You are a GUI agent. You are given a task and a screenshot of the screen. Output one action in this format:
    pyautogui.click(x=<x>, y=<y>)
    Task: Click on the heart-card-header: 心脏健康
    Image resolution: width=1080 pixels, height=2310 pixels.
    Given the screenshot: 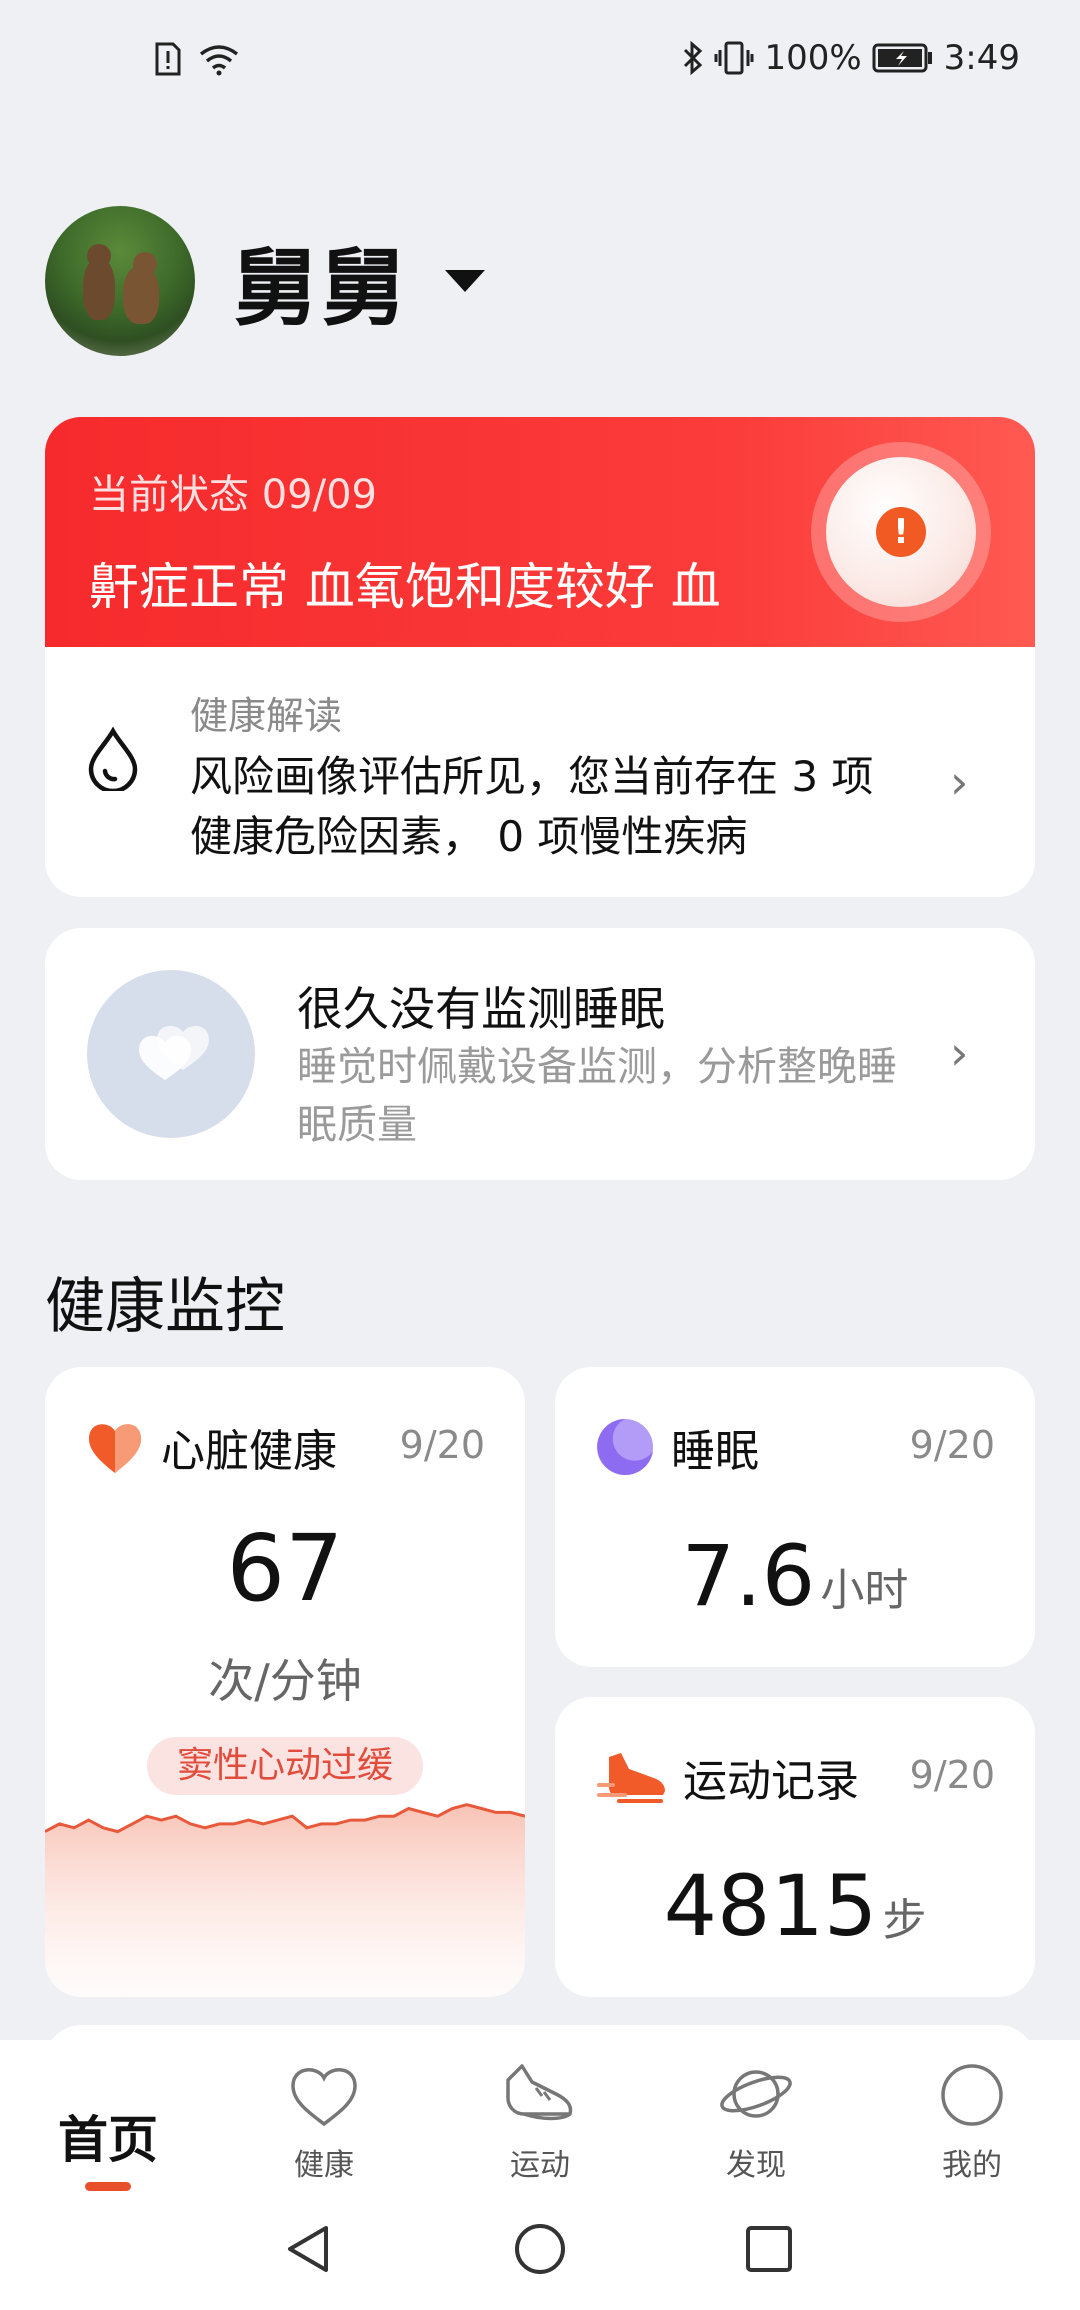 What is the action you would take?
    pyautogui.click(x=211, y=1447)
    